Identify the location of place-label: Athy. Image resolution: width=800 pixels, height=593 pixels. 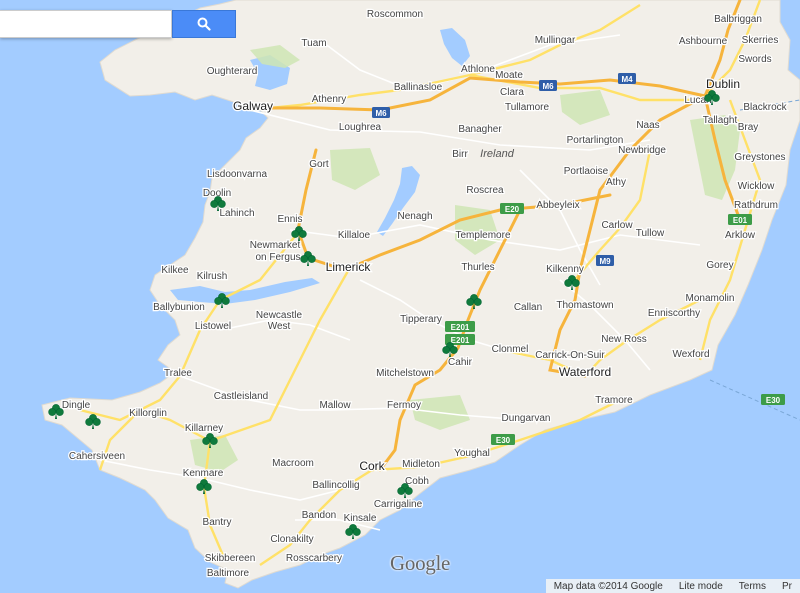
(616, 182).